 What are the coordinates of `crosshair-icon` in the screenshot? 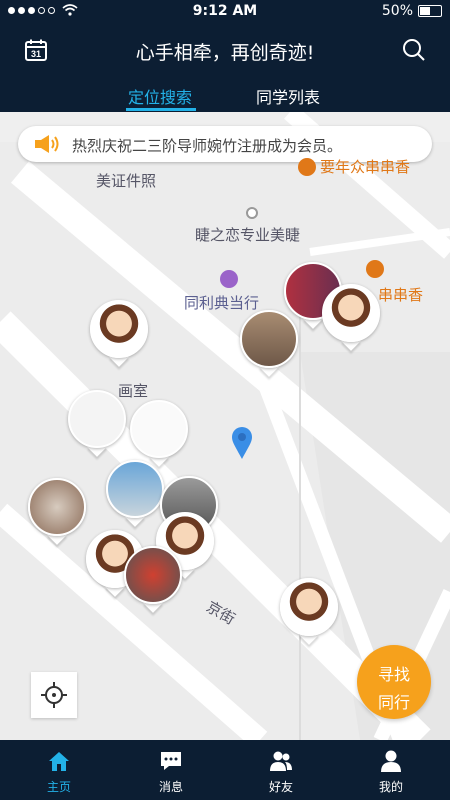 It's located at (54, 695).